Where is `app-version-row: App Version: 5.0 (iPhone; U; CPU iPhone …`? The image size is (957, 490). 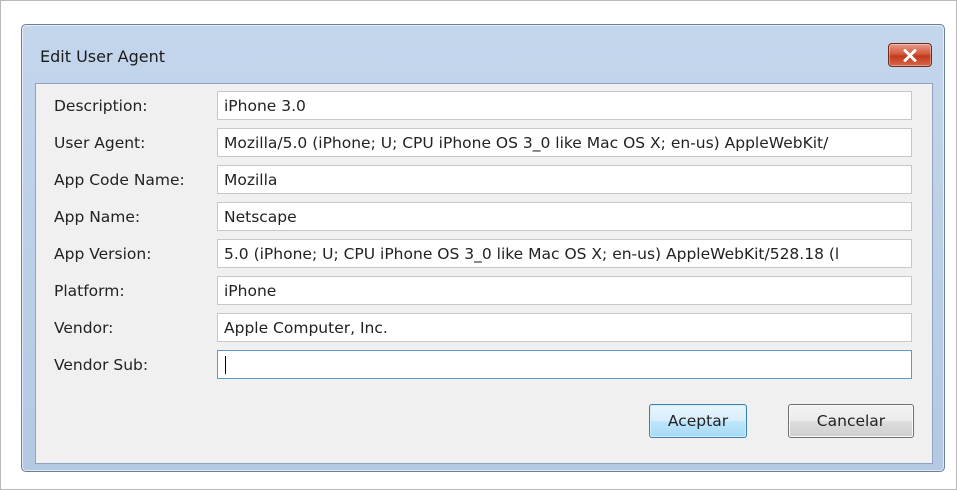 app-version-row: App Version: 5.0 (iPhone; U; CPU iPhone … is located at coordinates (484, 255).